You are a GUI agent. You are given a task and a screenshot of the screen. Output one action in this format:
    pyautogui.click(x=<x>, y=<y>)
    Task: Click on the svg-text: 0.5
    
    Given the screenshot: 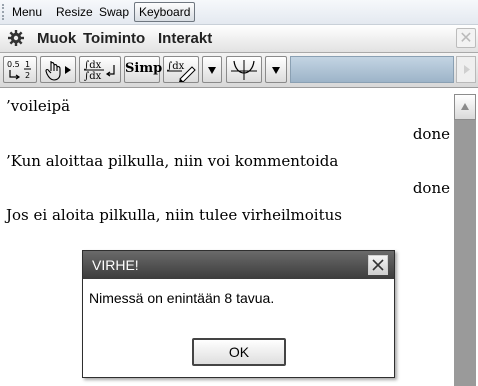 What is the action you would take?
    pyautogui.click(x=13, y=64)
    